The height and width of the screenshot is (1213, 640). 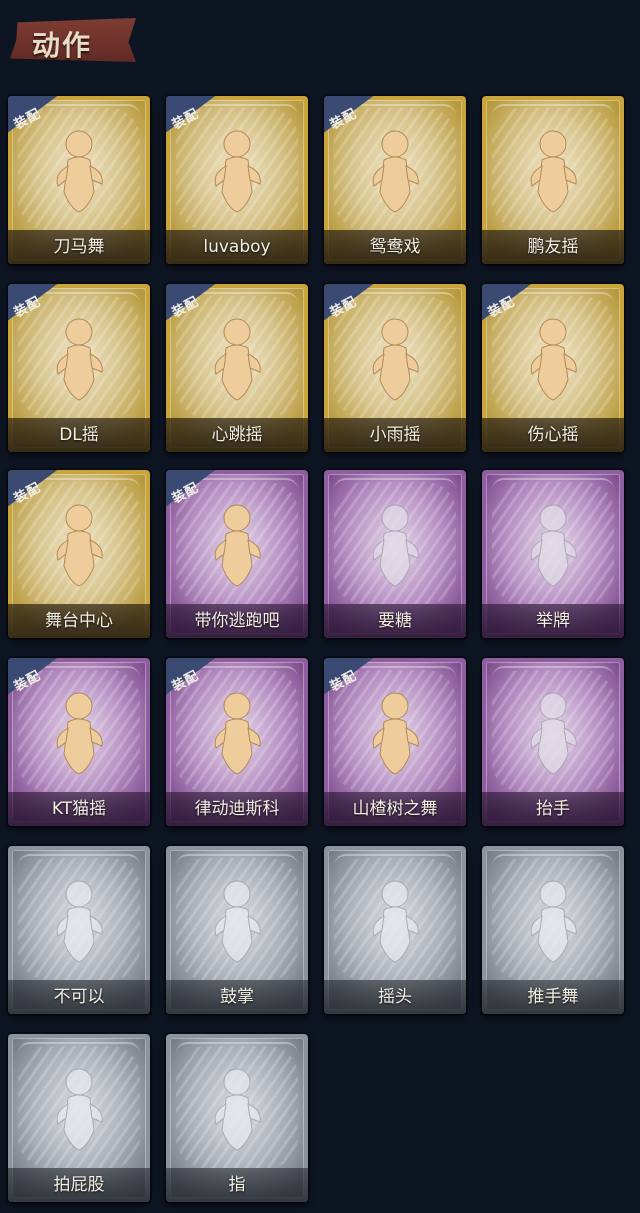 What do you see at coordinates (395, 997) in the screenshot?
I see `action-name: 摇头` at bounding box center [395, 997].